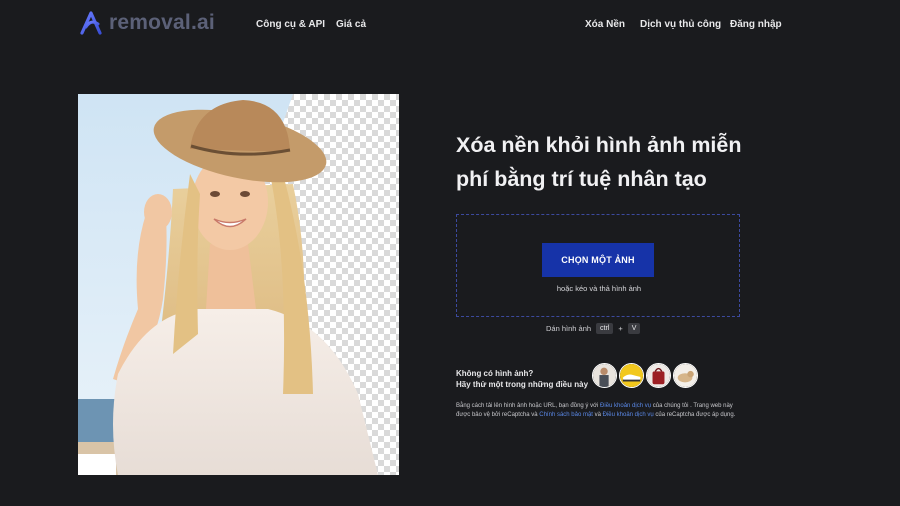 Image resolution: width=900 pixels, height=506 pixels. What do you see at coordinates (599, 288) in the screenshot?
I see `drag-drop-hint: hoặc kéo và thả hình ảnh` at bounding box center [599, 288].